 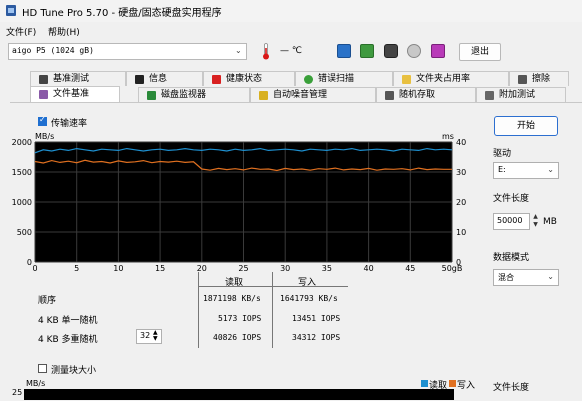 I want to click on file-length-value: 50000, so click(x=510, y=220).